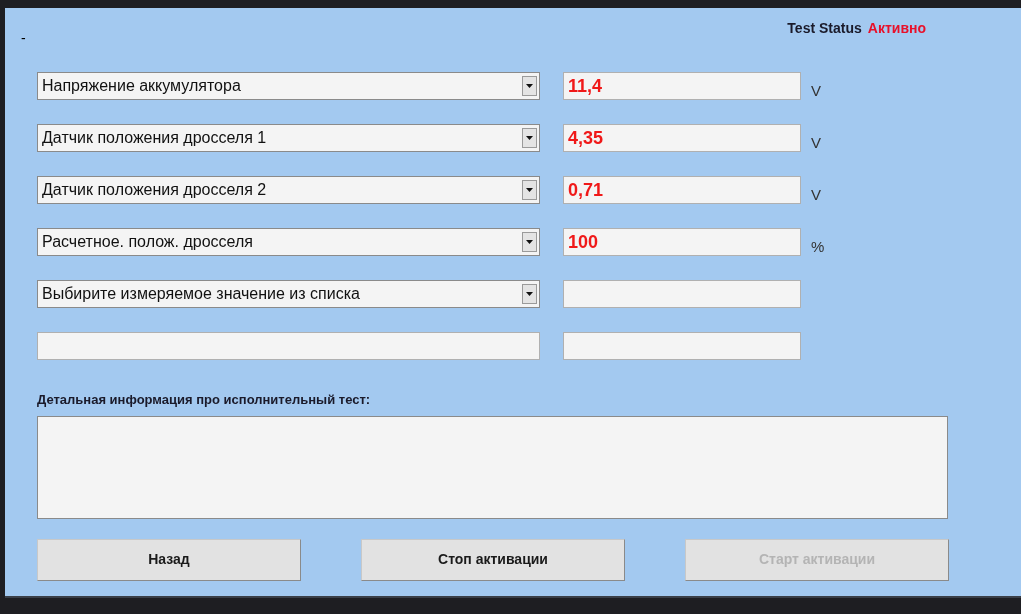 The image size is (1021, 614). I want to click on value-field: 0,71, so click(682, 190).